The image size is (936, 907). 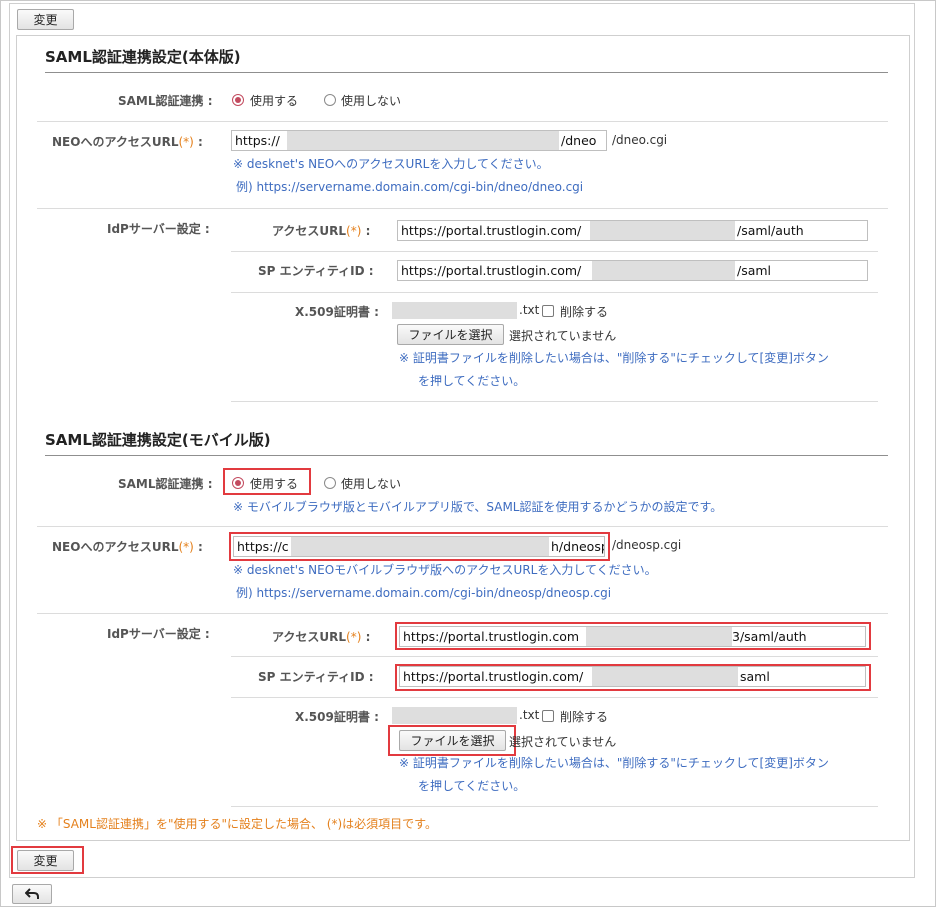 What do you see at coordinates (237, 824) in the screenshot?
I see `required-footnote: ※ 「SAML認証連携」を"使用する"に設定した場合、 (*)は必須項目です。` at bounding box center [237, 824].